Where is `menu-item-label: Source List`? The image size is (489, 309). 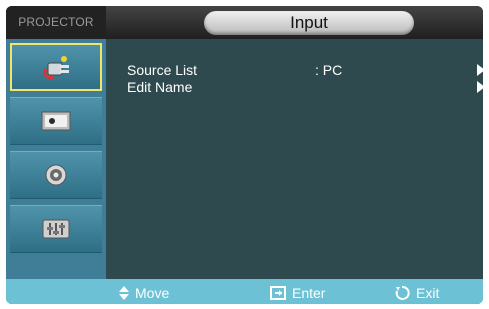
menu-item-label: Source List is located at coordinates (162, 70).